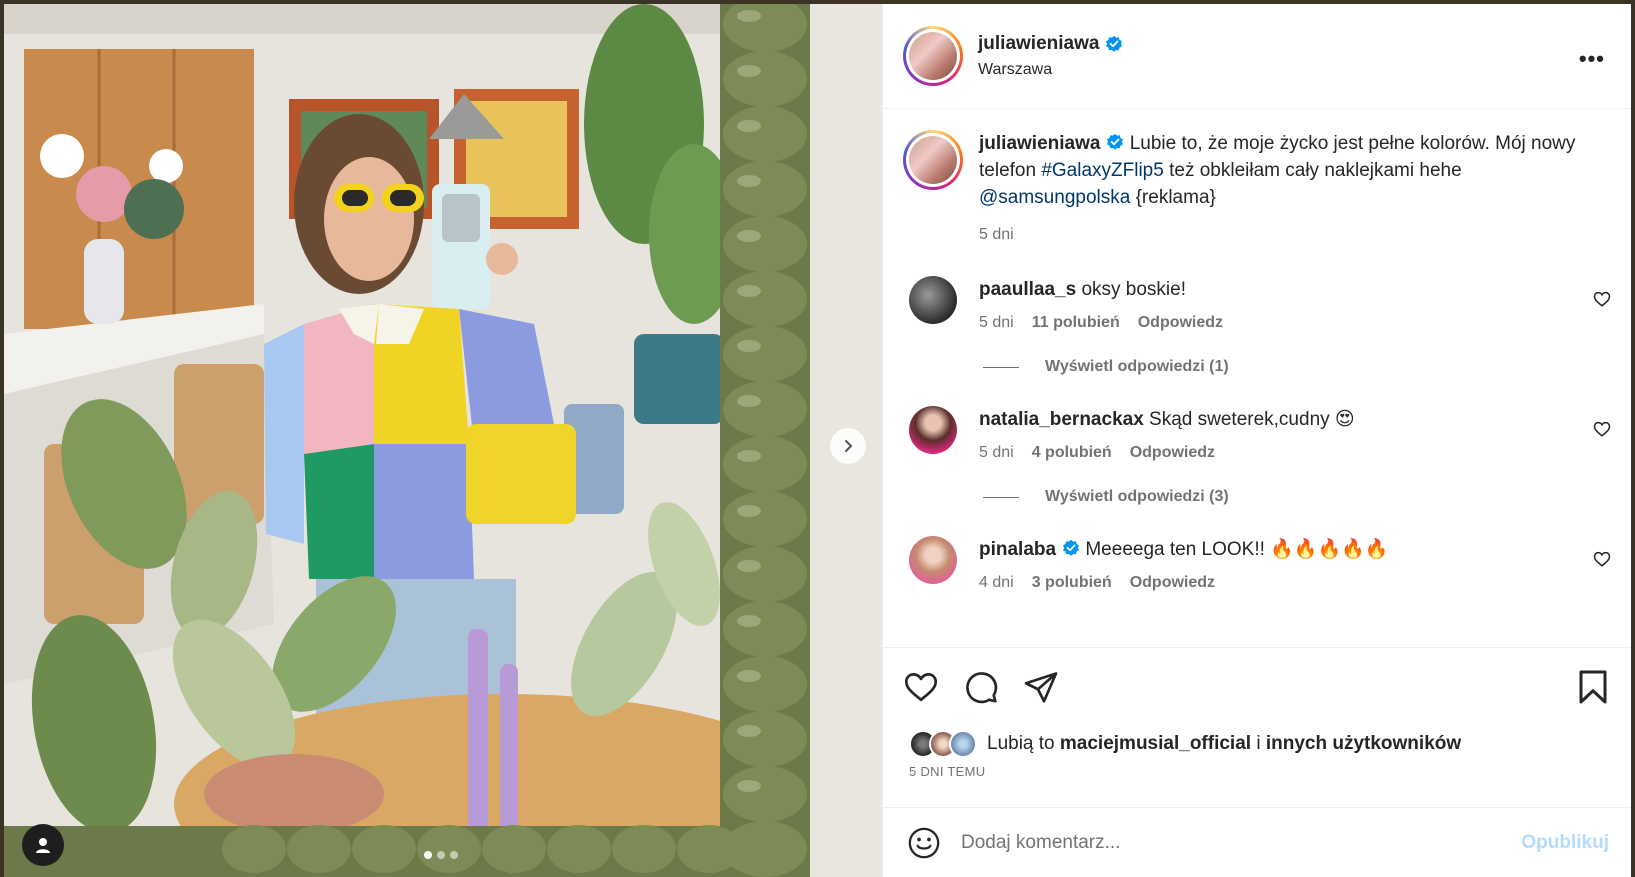 The width and height of the screenshot is (1635, 877). What do you see at coordinates (1312, 170) in the screenshot?
I see `caption-text: też obkleiłam cały naklejkami hehe` at bounding box center [1312, 170].